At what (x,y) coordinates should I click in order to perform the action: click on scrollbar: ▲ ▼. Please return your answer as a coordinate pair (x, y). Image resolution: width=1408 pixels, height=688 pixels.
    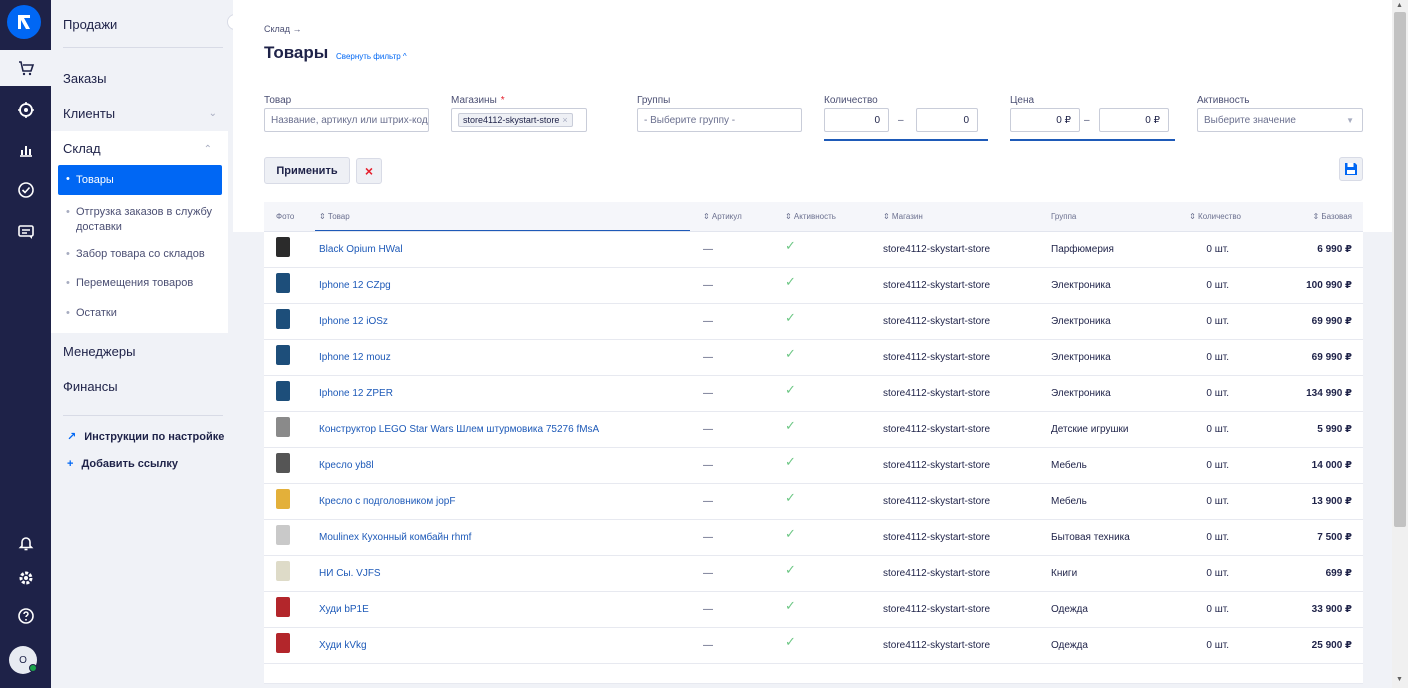
    Looking at the image, I should click on (1400, 344).